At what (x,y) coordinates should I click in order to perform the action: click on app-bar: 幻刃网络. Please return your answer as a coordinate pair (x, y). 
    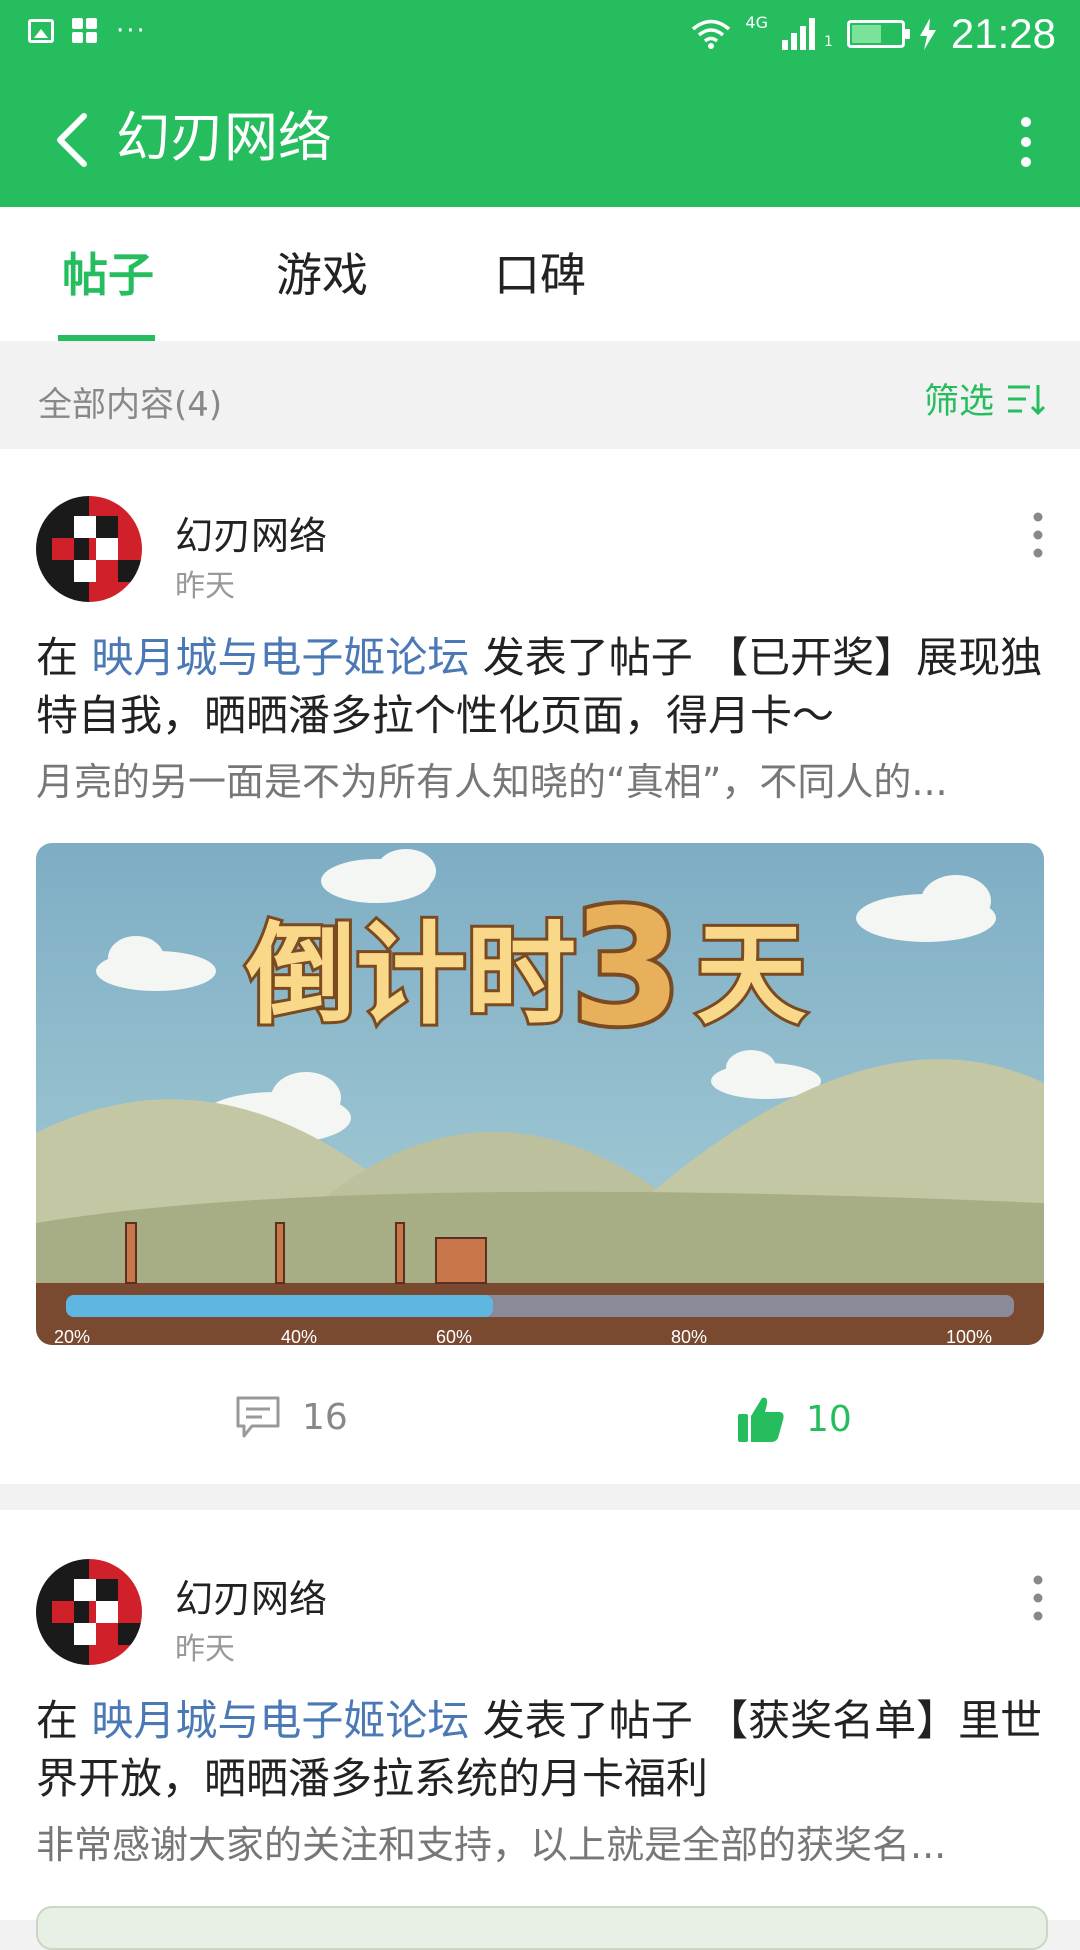
    Looking at the image, I should click on (540, 139).